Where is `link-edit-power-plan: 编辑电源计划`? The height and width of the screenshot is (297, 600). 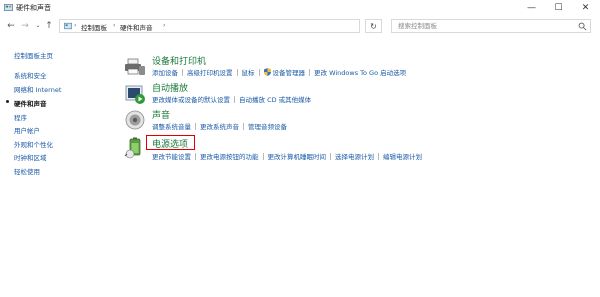
link-edit-power-plan: 编辑电源计划 is located at coordinates (402, 157).